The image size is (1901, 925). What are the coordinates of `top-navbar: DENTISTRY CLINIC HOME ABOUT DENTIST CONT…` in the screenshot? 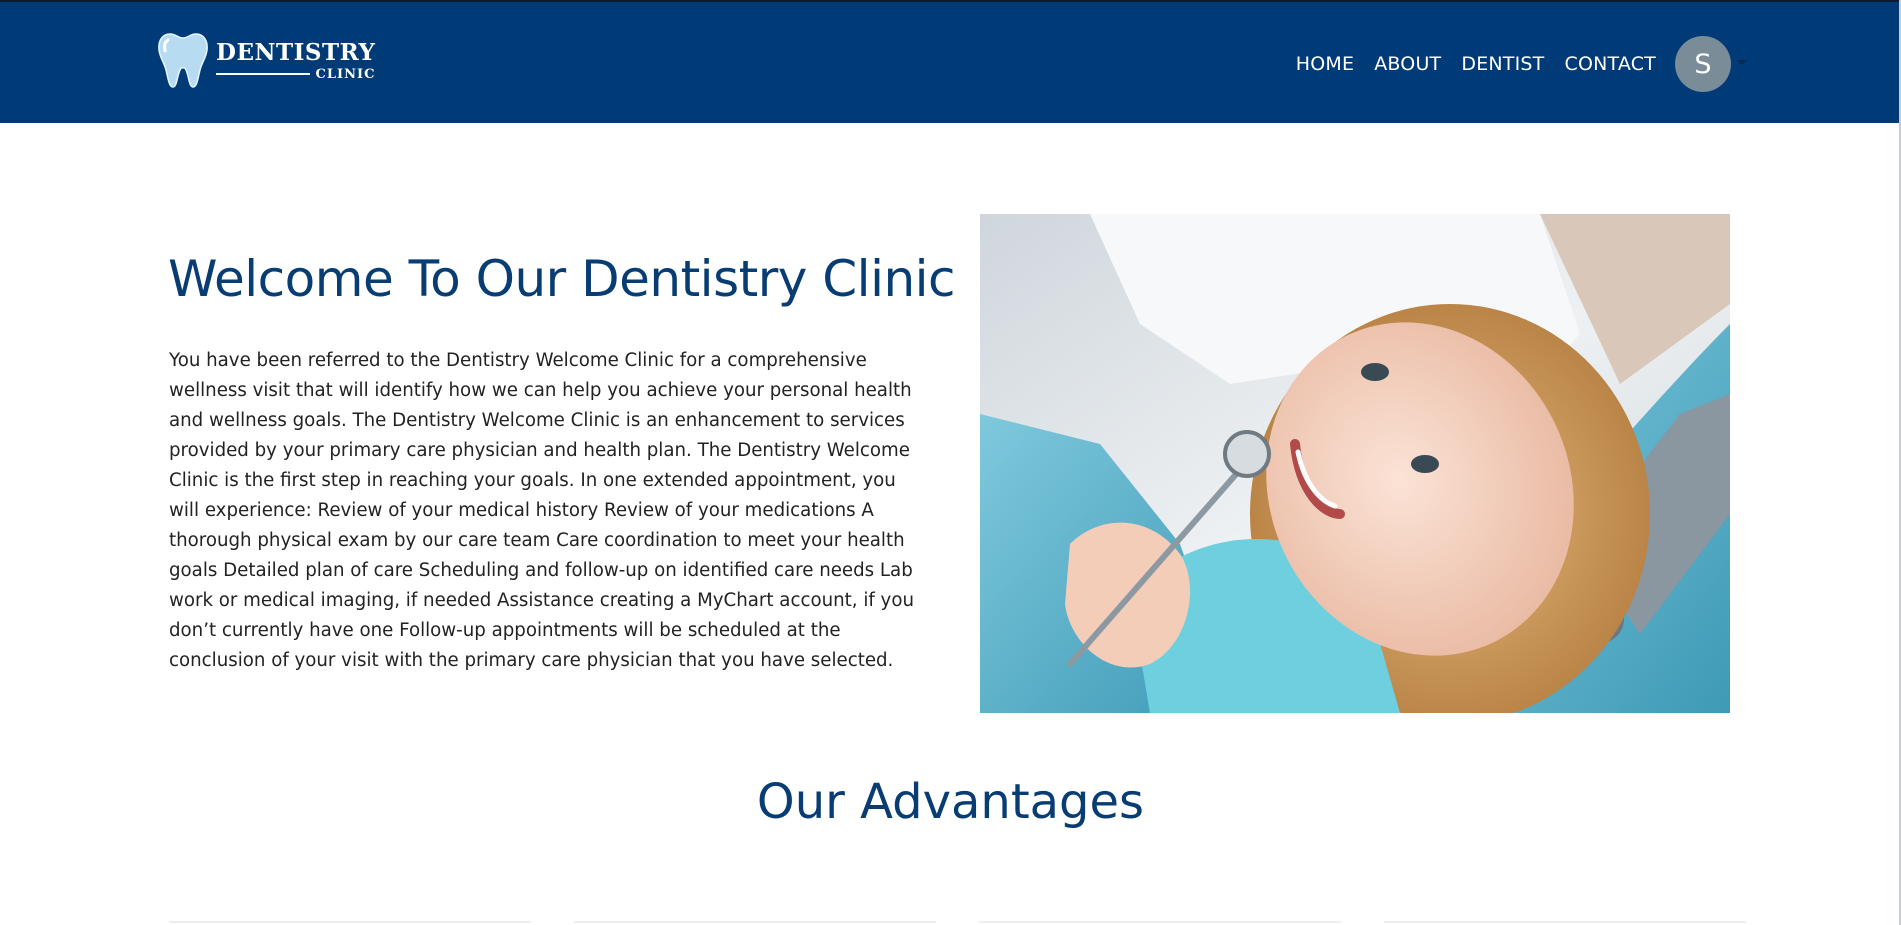 It's located at (950, 61).